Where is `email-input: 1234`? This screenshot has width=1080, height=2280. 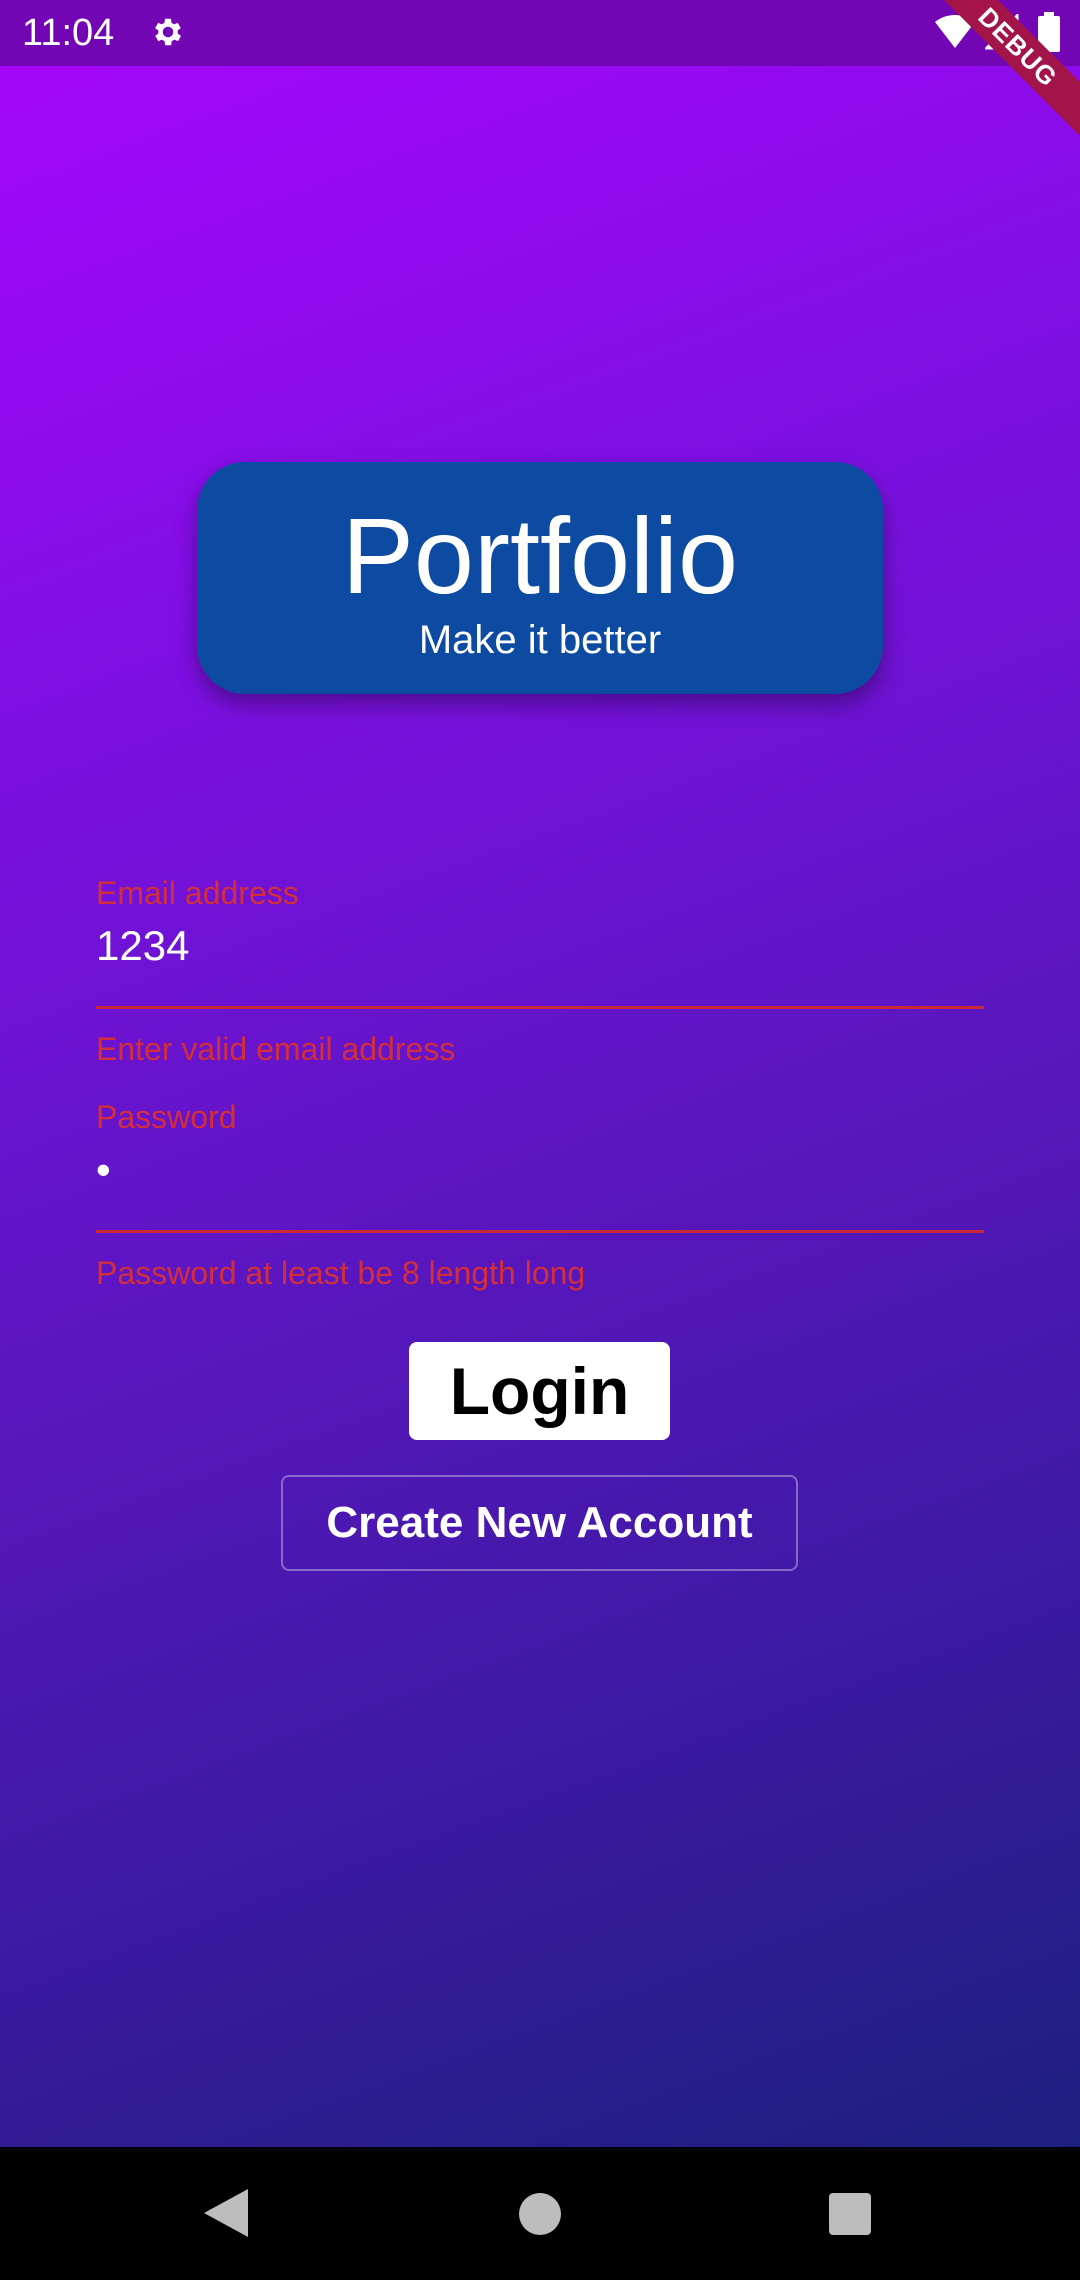 email-input: 1234 is located at coordinates (142, 946).